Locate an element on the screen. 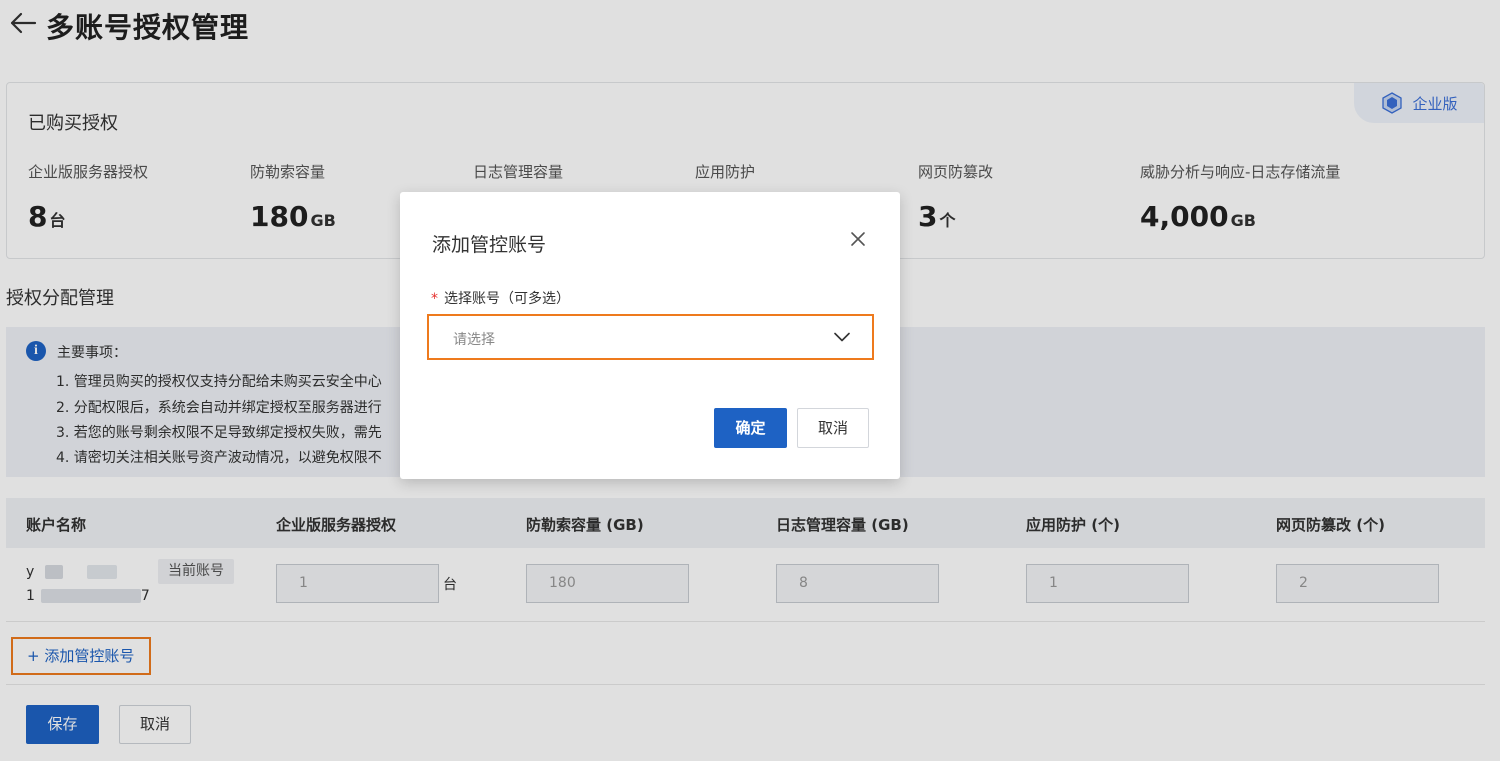  account-select: 请选择 is located at coordinates (650, 337).